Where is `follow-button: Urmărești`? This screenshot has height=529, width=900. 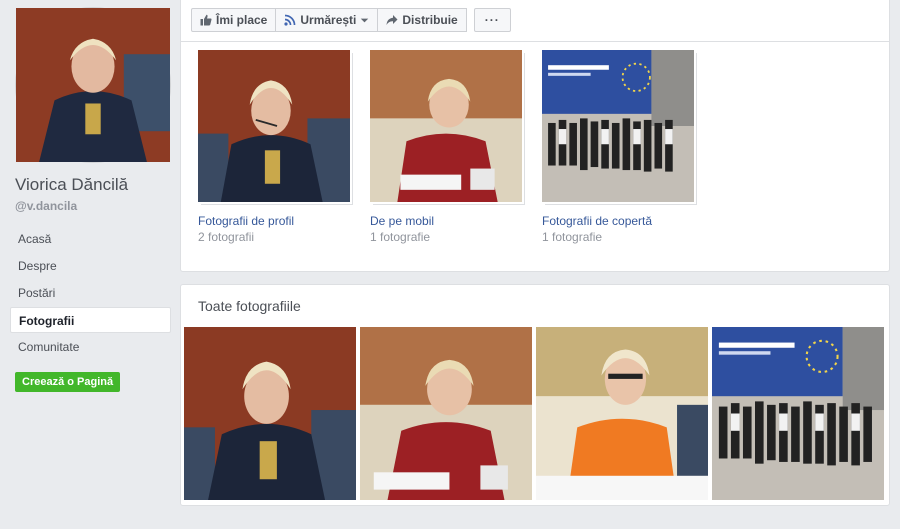 follow-button: Urmărești is located at coordinates (327, 20).